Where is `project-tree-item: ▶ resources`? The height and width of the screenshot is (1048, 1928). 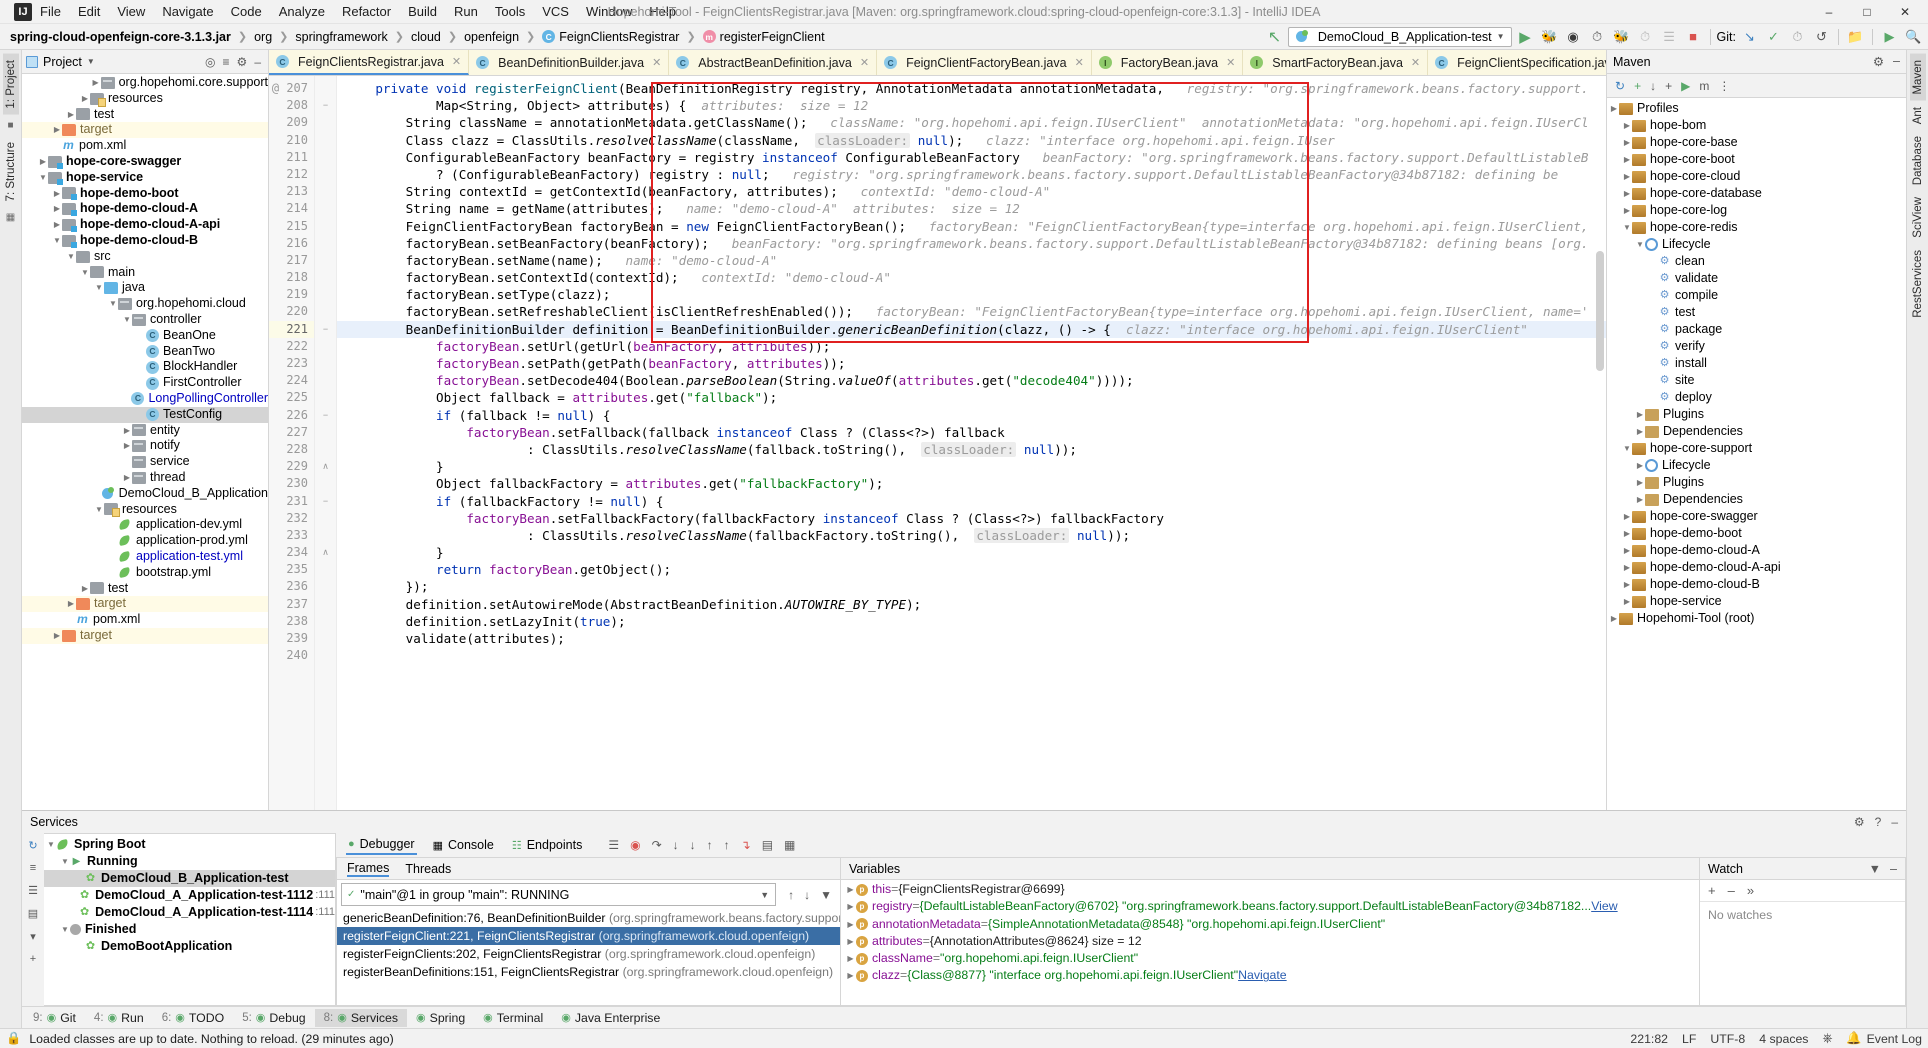
project-tree-item: ▶ resources is located at coordinates (145, 99).